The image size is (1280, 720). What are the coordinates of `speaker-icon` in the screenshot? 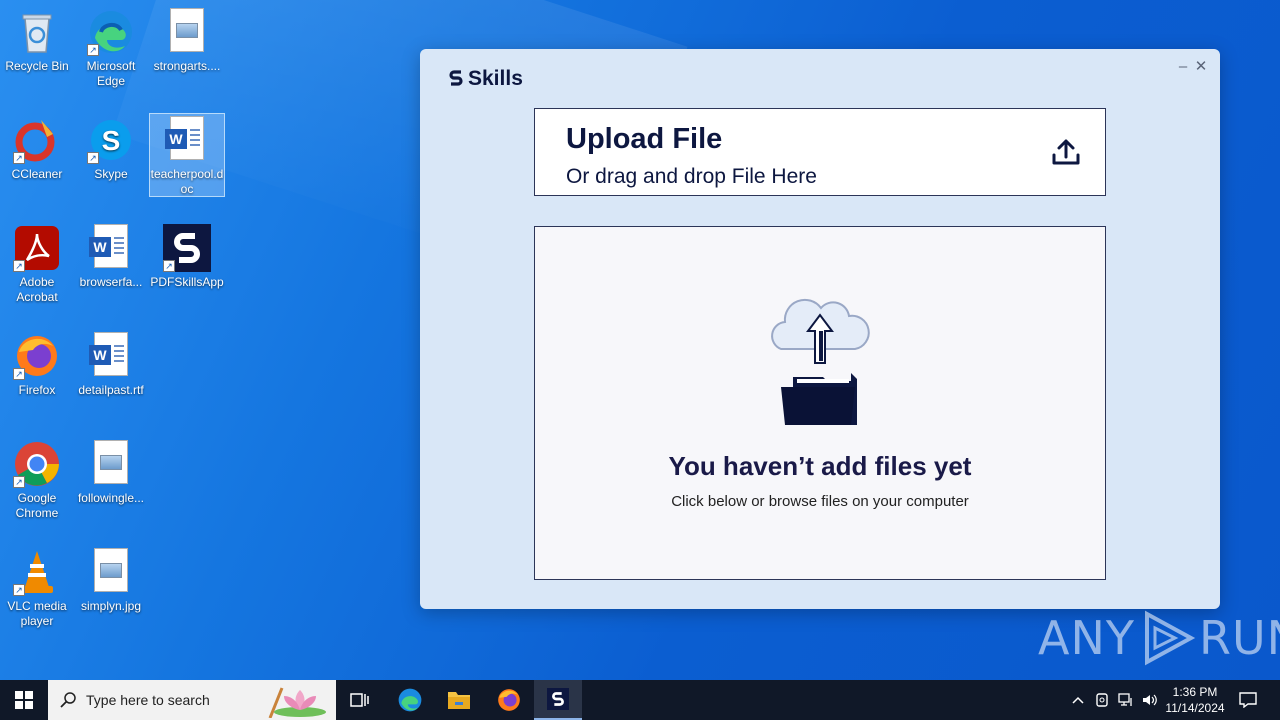 It's located at (1150, 700).